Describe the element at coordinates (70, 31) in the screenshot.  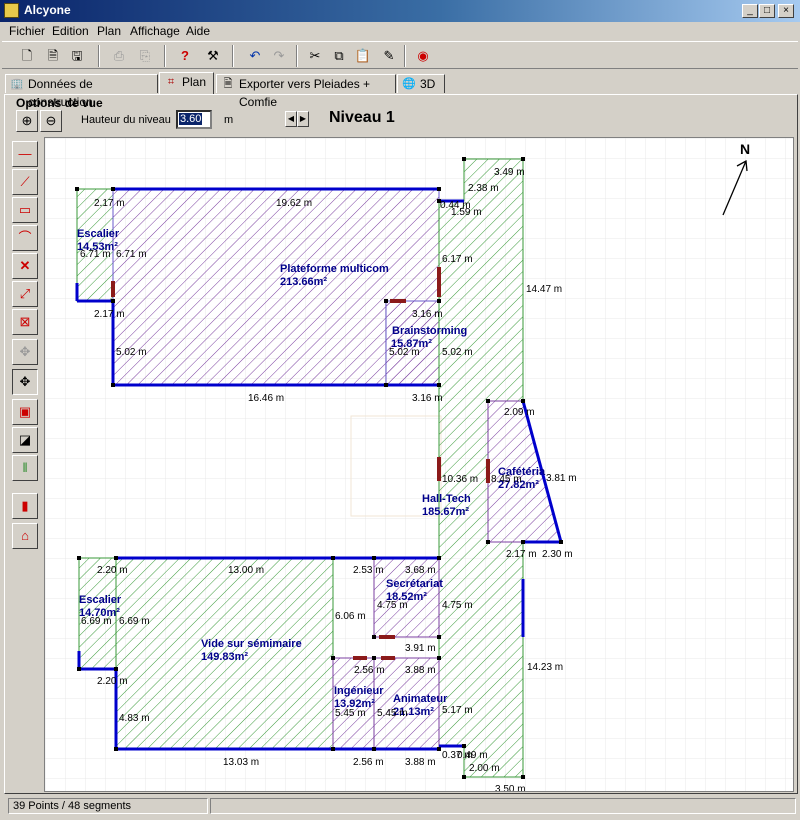
I see `menu-edition: Edition` at that location.